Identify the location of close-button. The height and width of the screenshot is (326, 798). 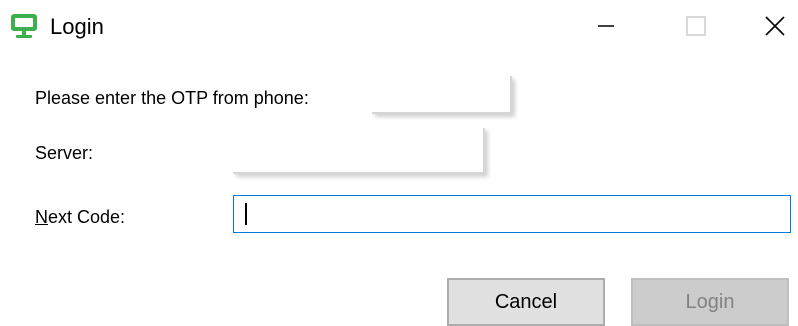
(775, 28).